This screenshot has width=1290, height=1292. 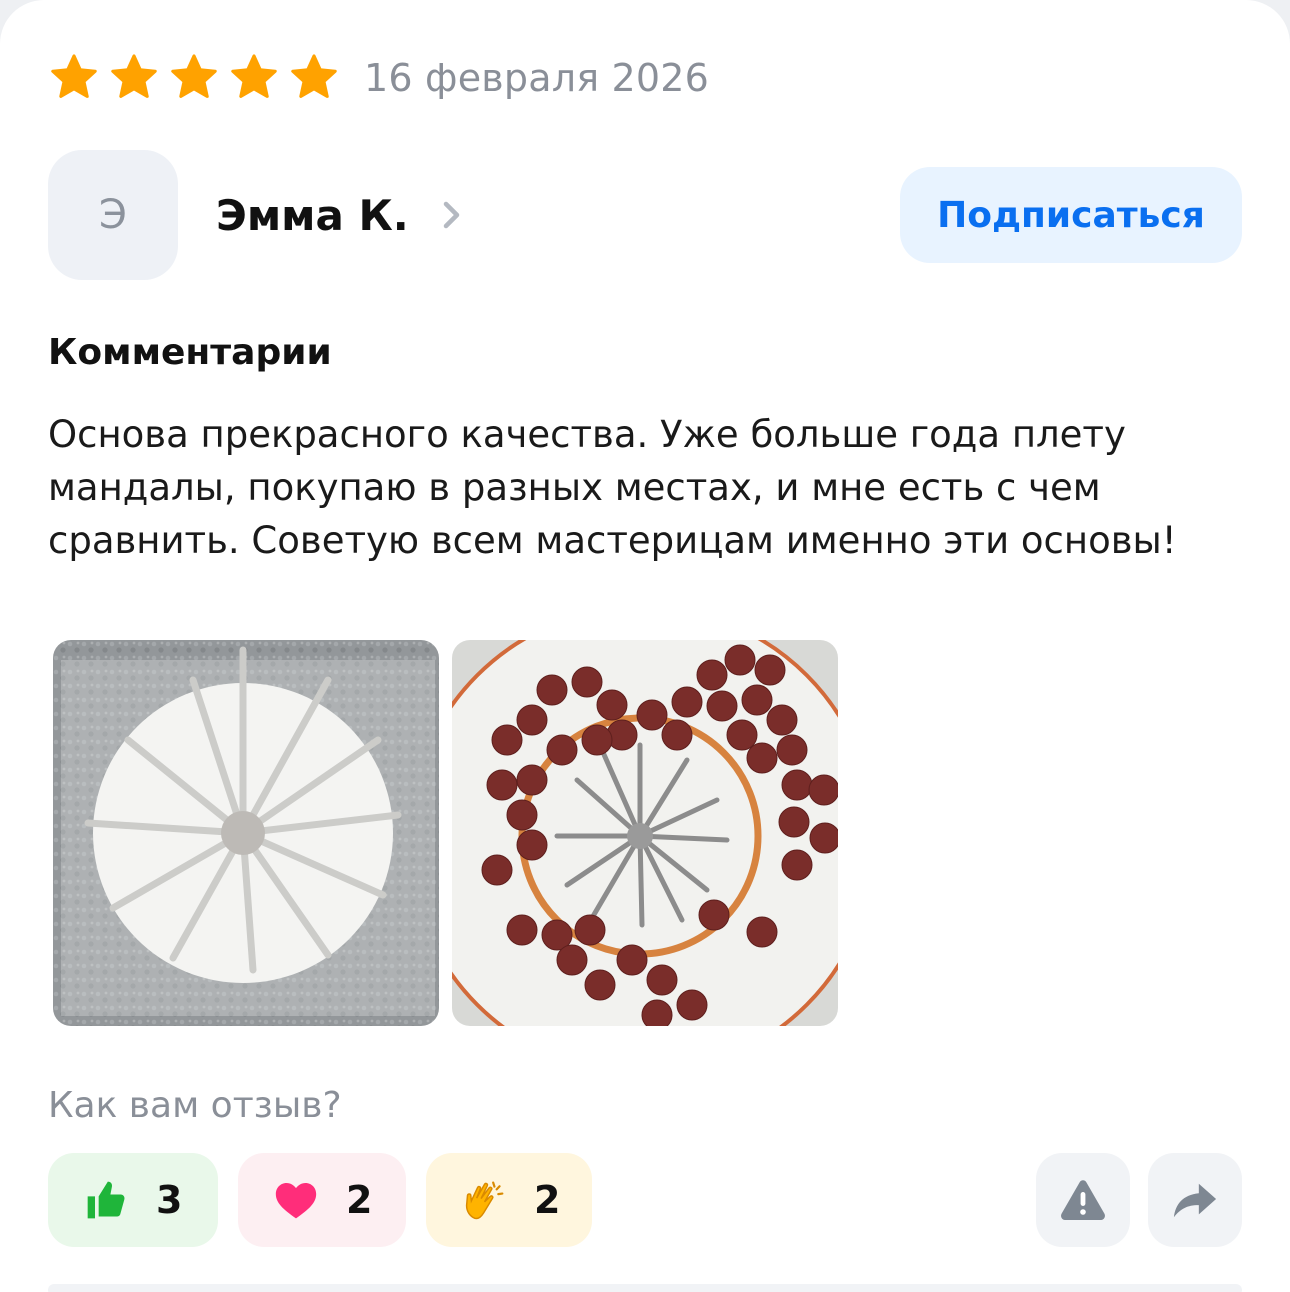 What do you see at coordinates (312, 215) in the screenshot?
I see `author-name: Эмма К.` at bounding box center [312, 215].